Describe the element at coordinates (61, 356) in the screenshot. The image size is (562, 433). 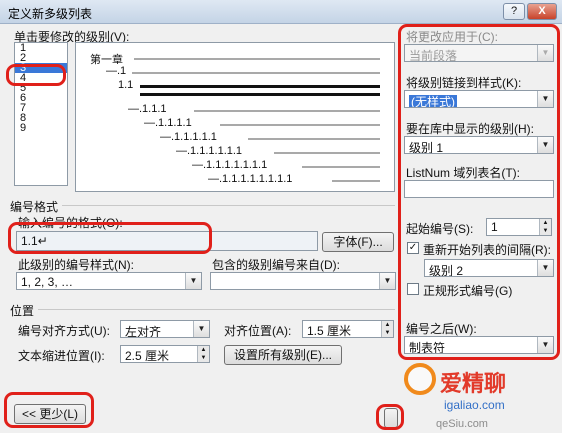
I see `indent-label: 文本缩进位置(I):` at that location.